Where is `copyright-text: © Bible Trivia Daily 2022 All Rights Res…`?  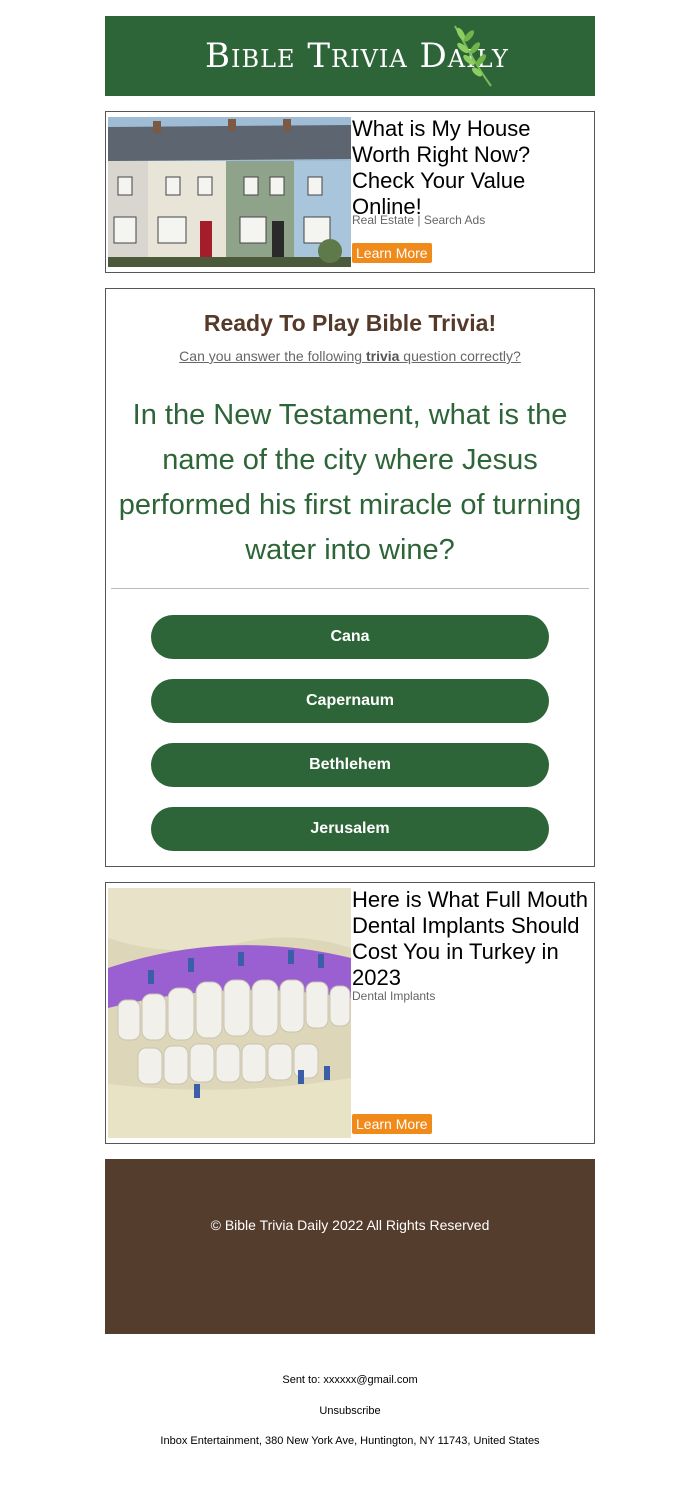 copyright-text: © Bible Trivia Daily 2022 All Rights Res… is located at coordinates (350, 1225).